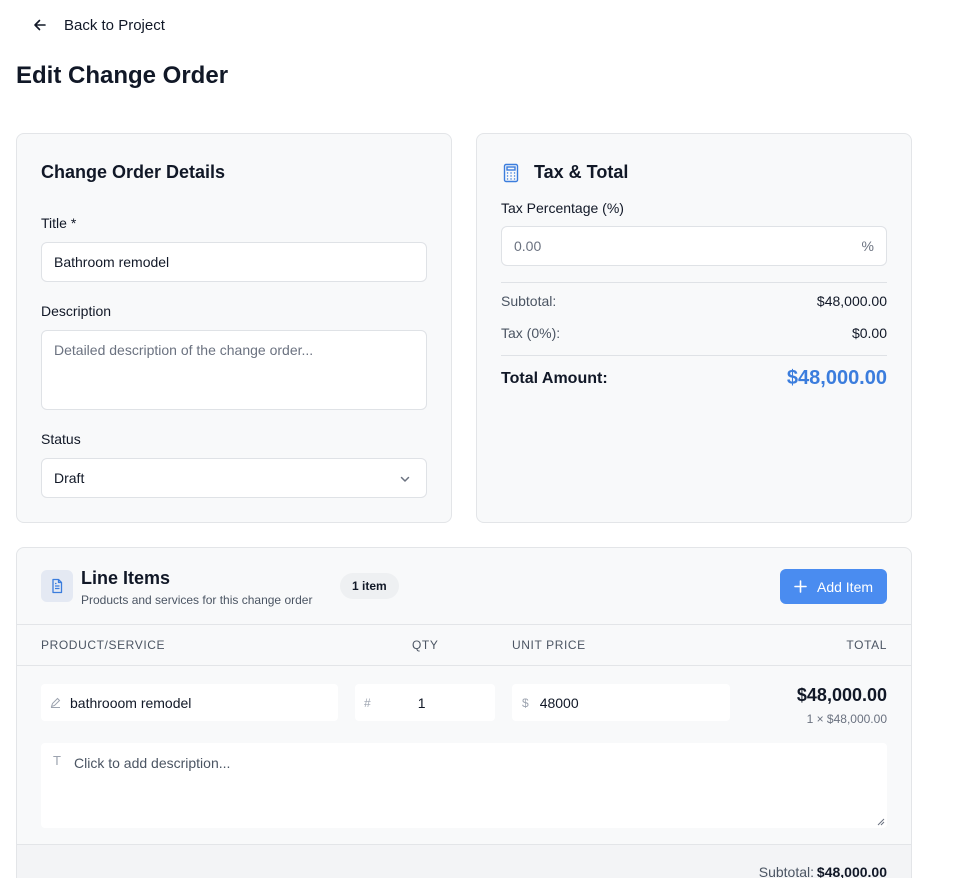  Describe the element at coordinates (421, 702) in the screenshot. I see `quantity-value: 1` at that location.